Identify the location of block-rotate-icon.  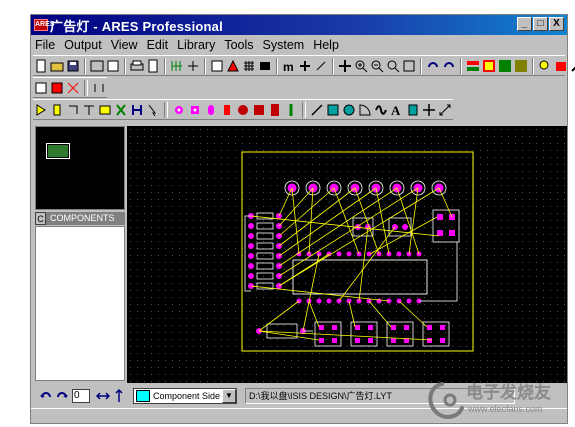
(505, 66).